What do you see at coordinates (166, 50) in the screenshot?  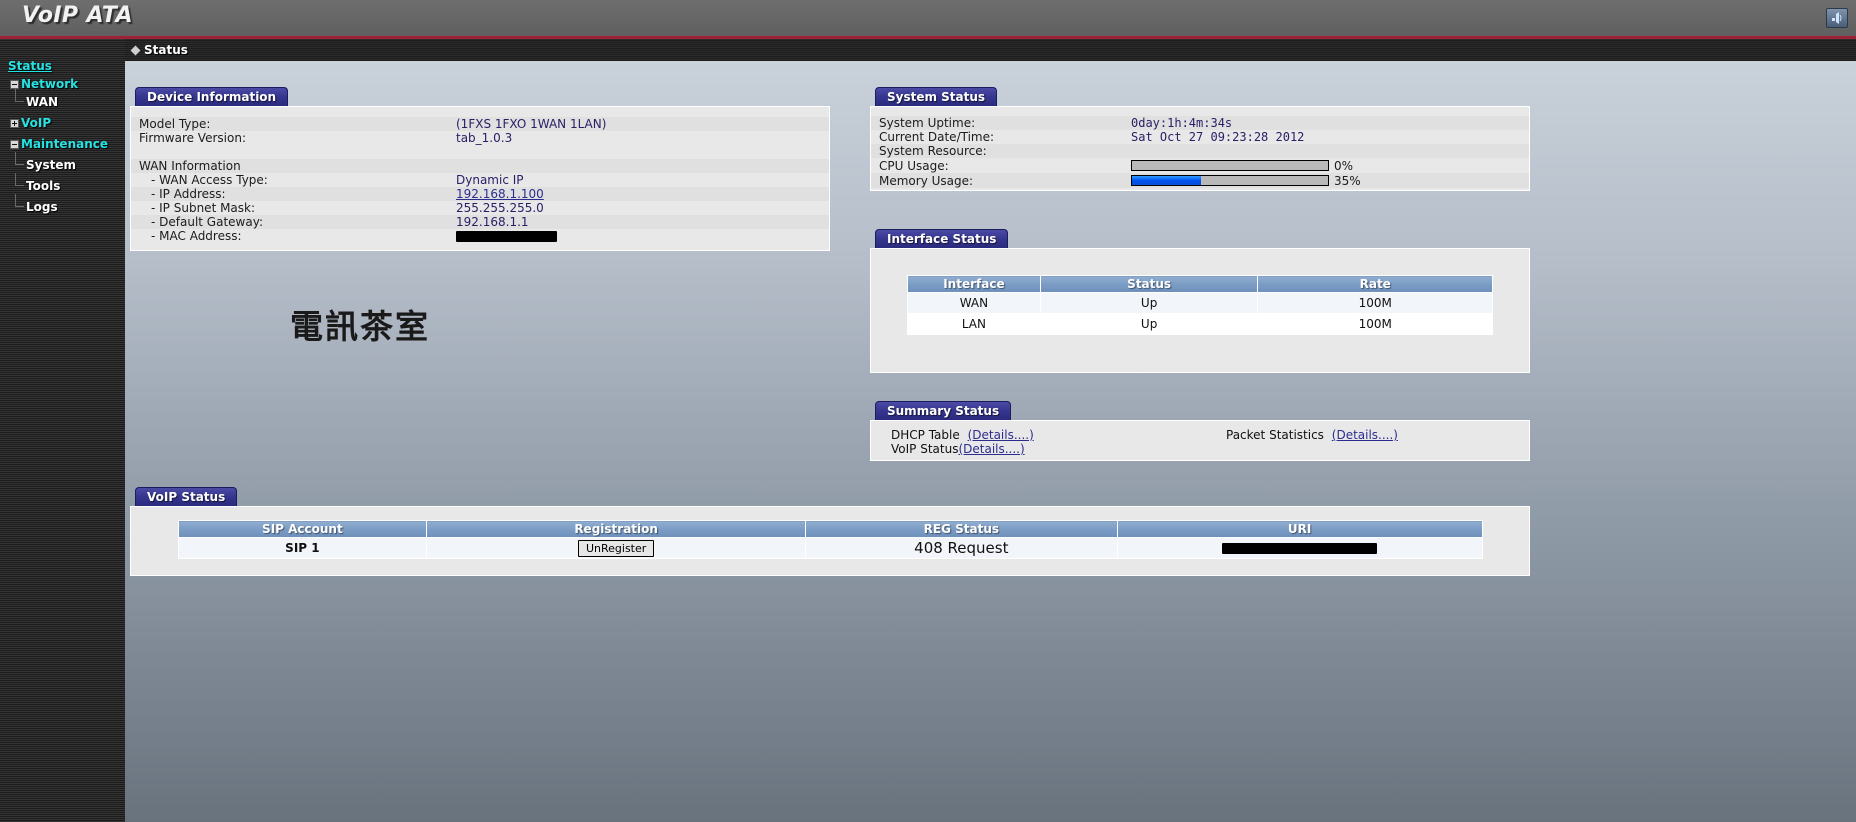 I see `breadcrumb-label: Status` at bounding box center [166, 50].